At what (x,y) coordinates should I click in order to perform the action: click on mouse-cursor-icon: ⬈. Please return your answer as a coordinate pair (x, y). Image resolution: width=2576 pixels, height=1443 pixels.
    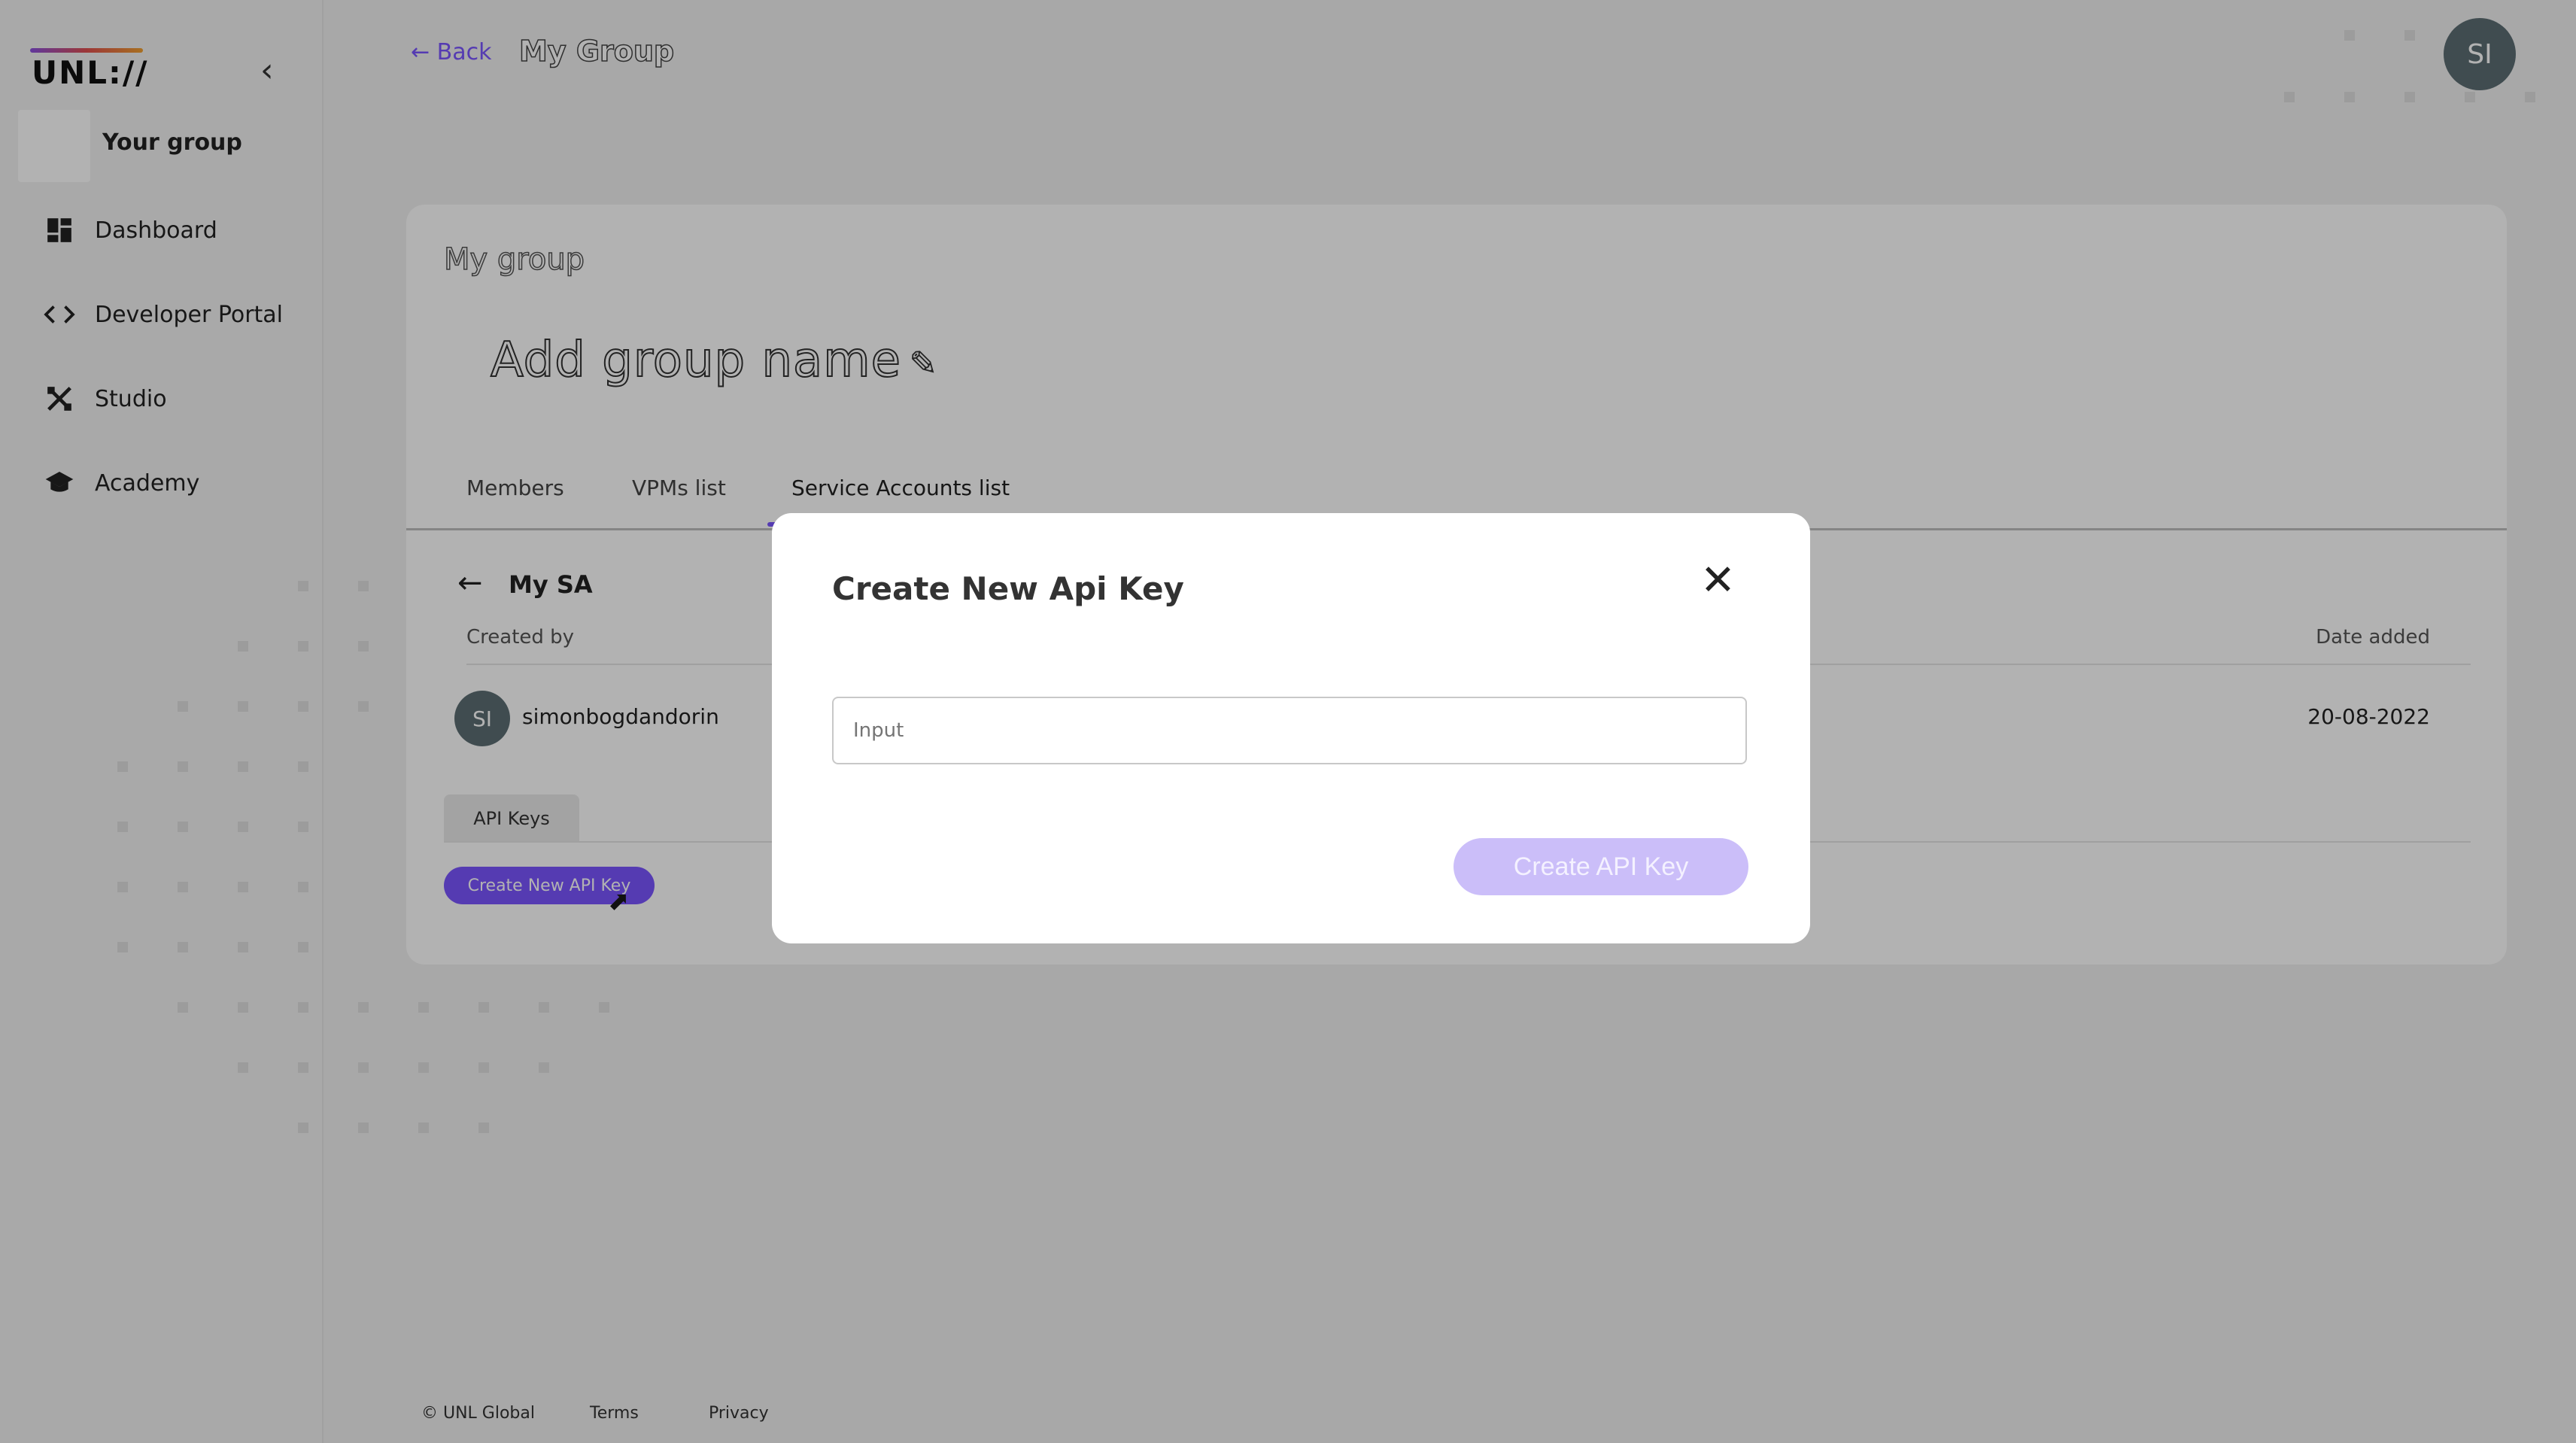
    Looking at the image, I should click on (619, 901).